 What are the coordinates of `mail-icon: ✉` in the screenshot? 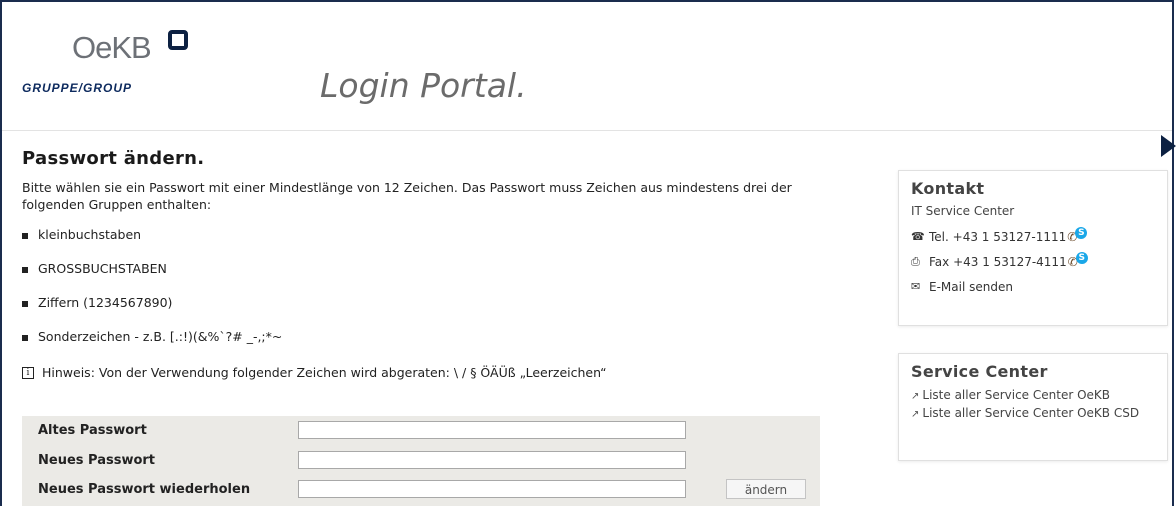 It's located at (916, 286).